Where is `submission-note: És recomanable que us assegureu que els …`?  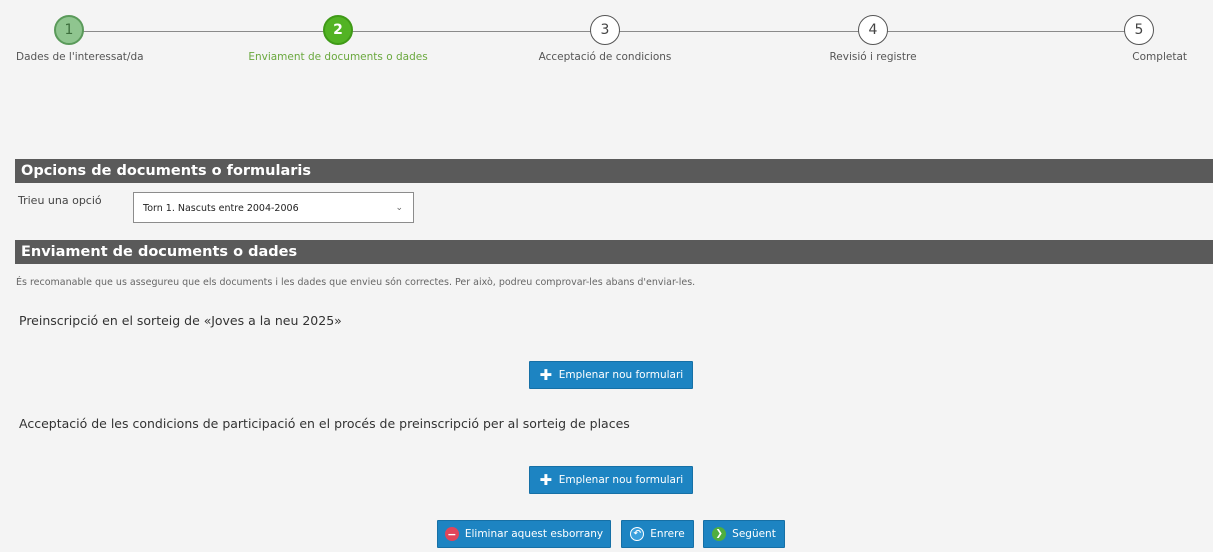
submission-note: És recomanable que us assegureu que els … is located at coordinates (356, 282).